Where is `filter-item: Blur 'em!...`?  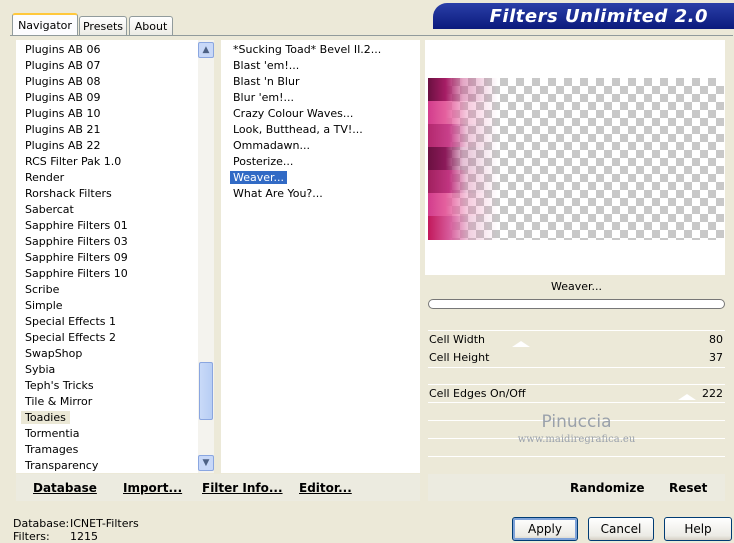 filter-item: Blur 'em!... is located at coordinates (263, 98).